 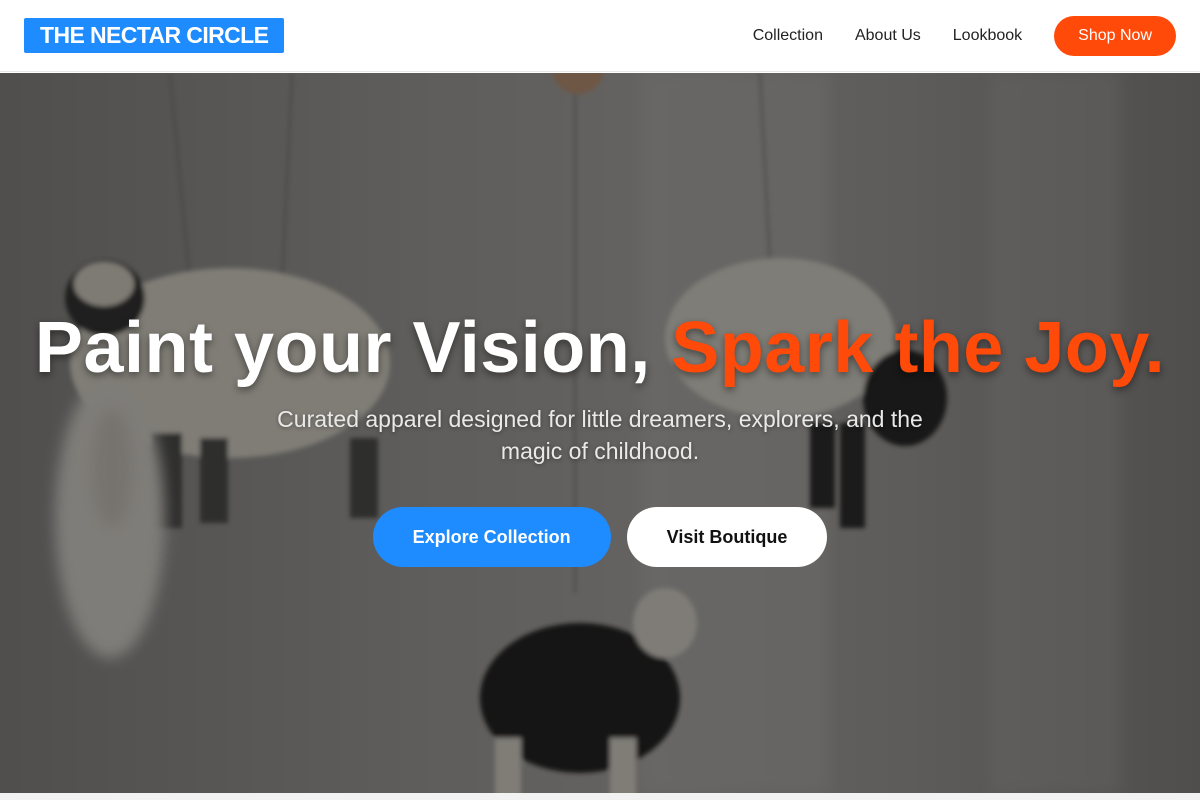 What do you see at coordinates (353, 348) in the screenshot?
I see `headline-main-text: Paint your Vision,` at bounding box center [353, 348].